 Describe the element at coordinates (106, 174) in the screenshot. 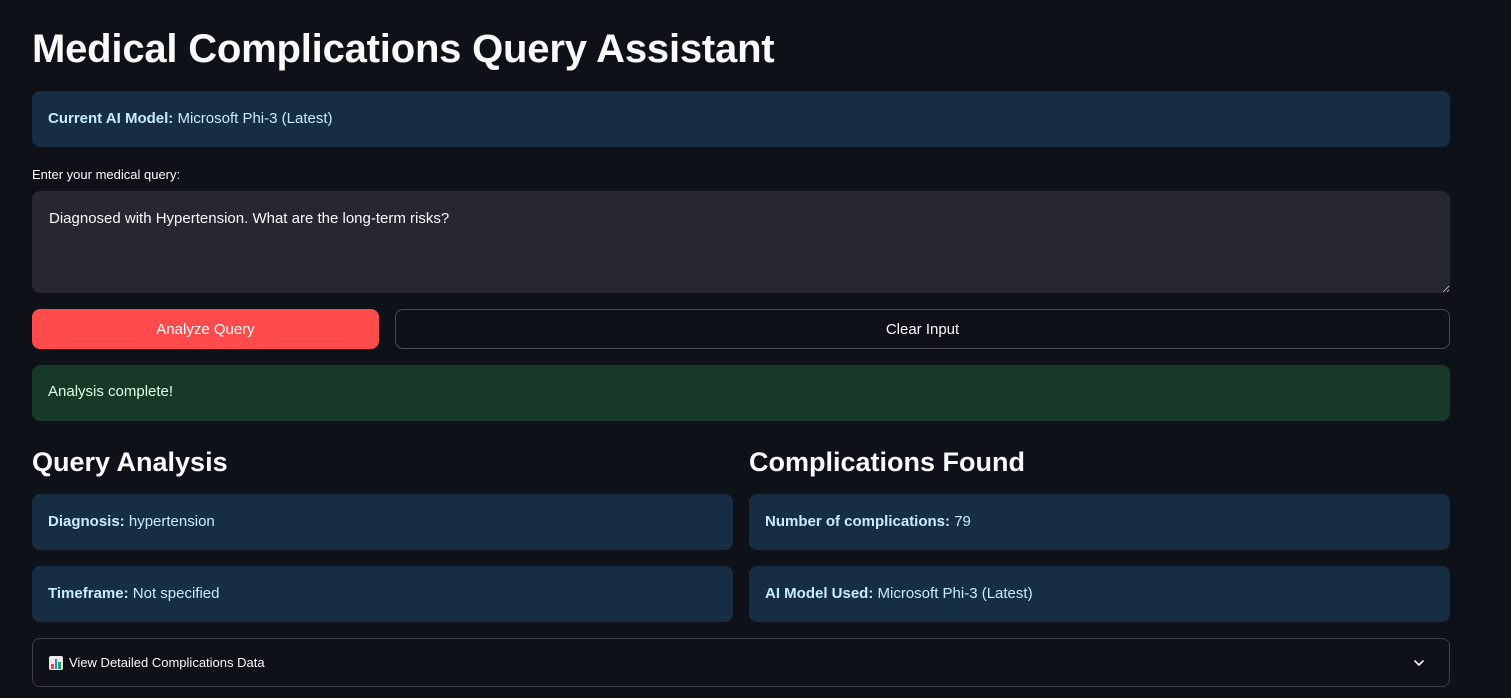

I see `query-label: Enter your medical query:` at that location.